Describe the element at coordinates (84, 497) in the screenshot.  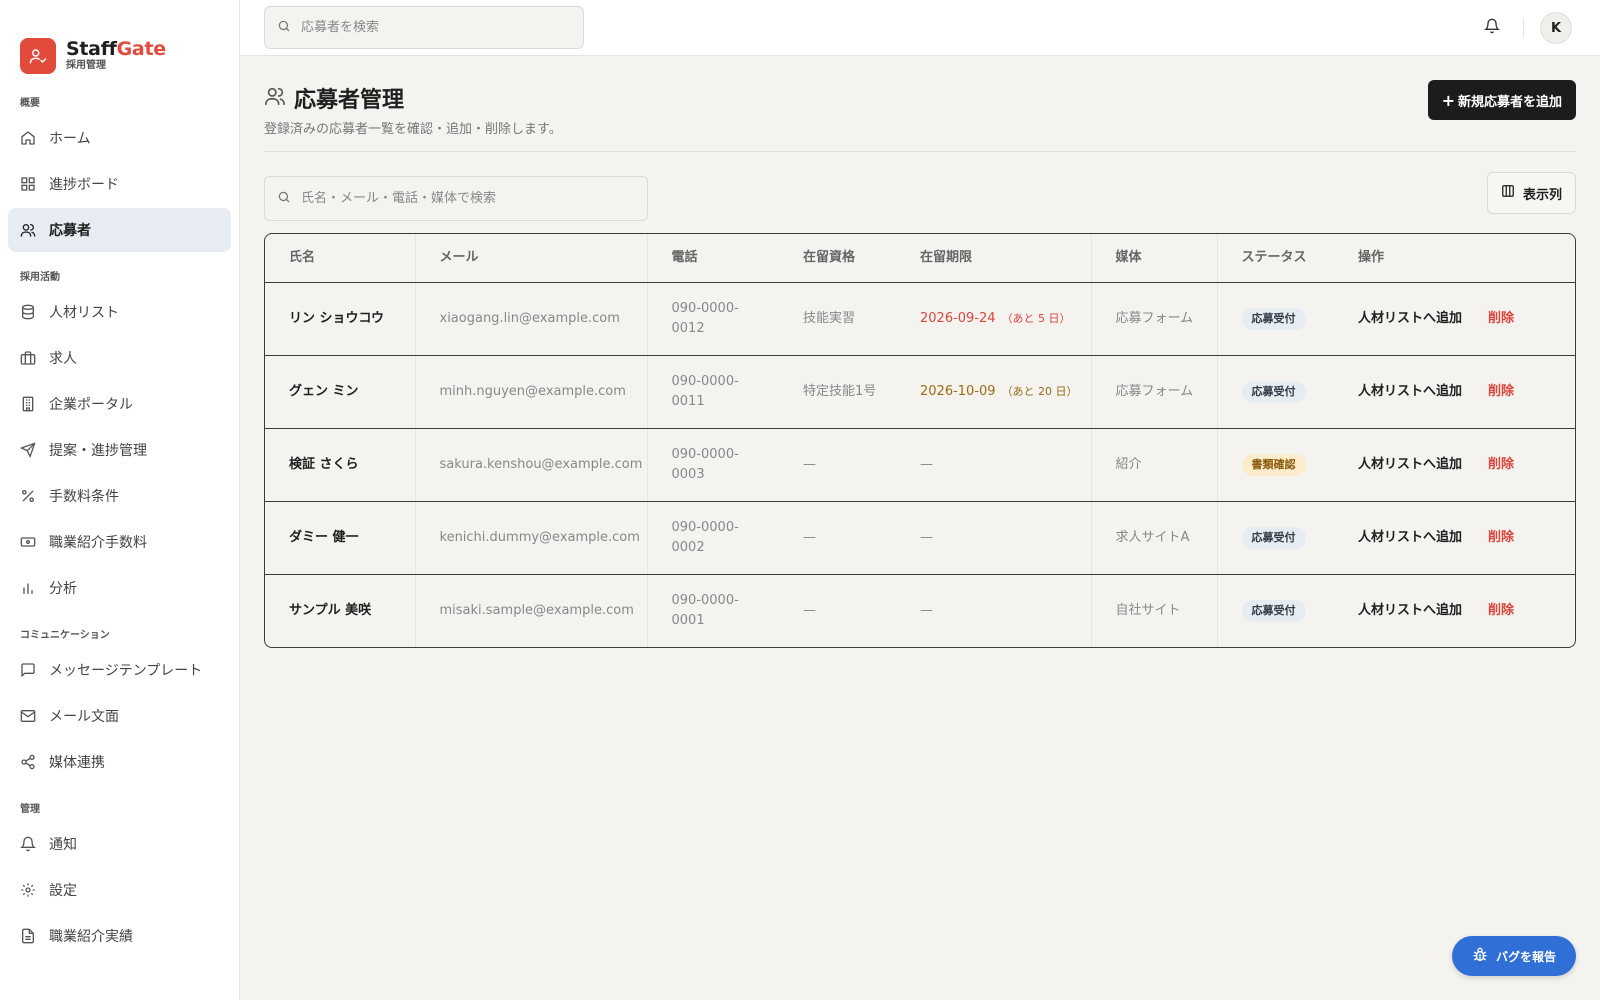
I see `sidebar-item-label: 手数料条件` at that location.